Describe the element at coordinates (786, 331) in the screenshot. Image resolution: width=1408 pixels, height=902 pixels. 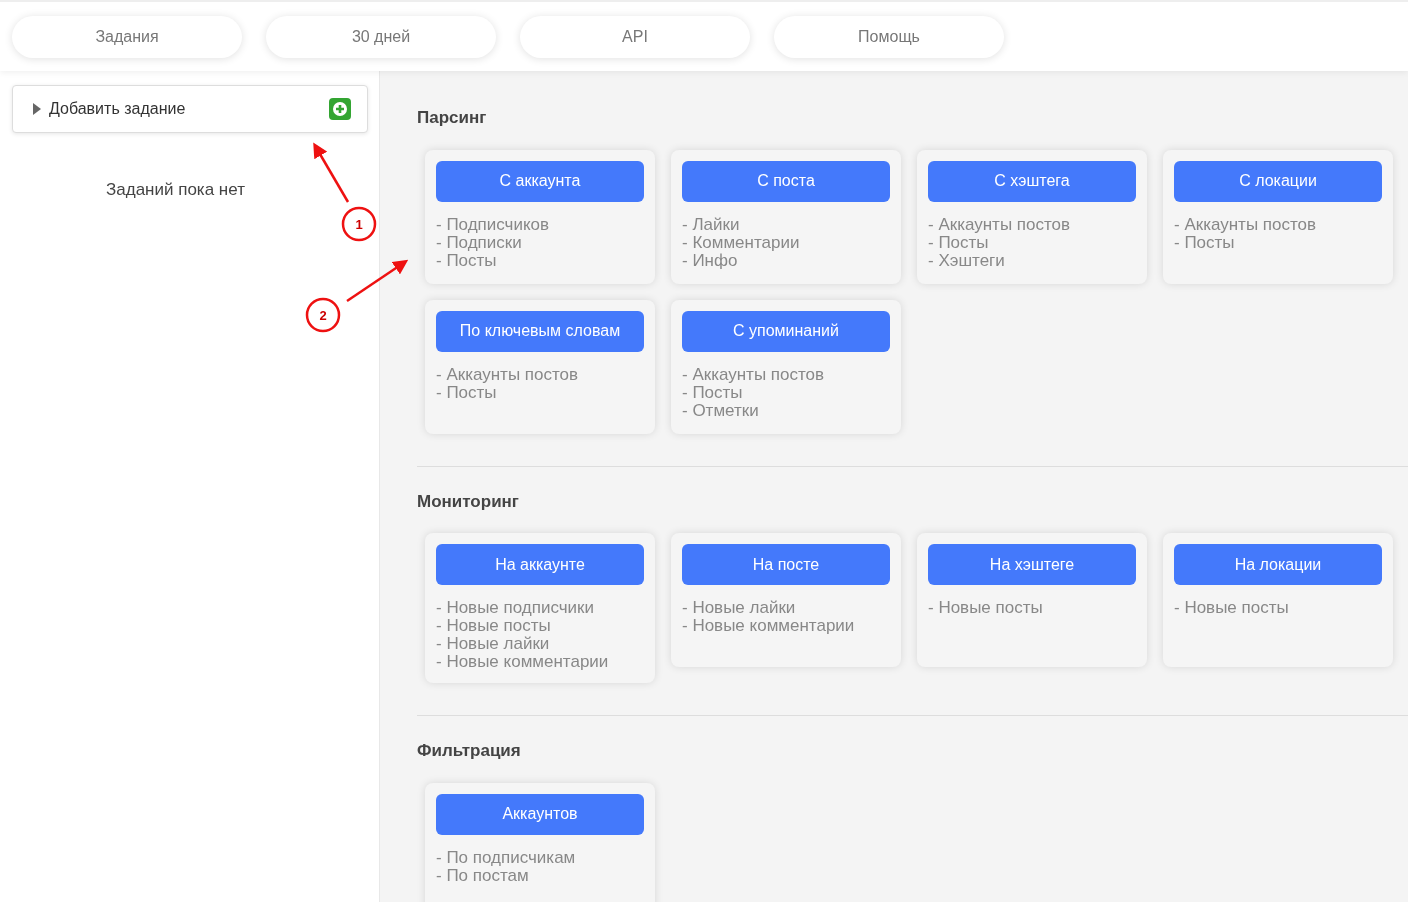
I see `task-type-button: С упоминаний` at that location.